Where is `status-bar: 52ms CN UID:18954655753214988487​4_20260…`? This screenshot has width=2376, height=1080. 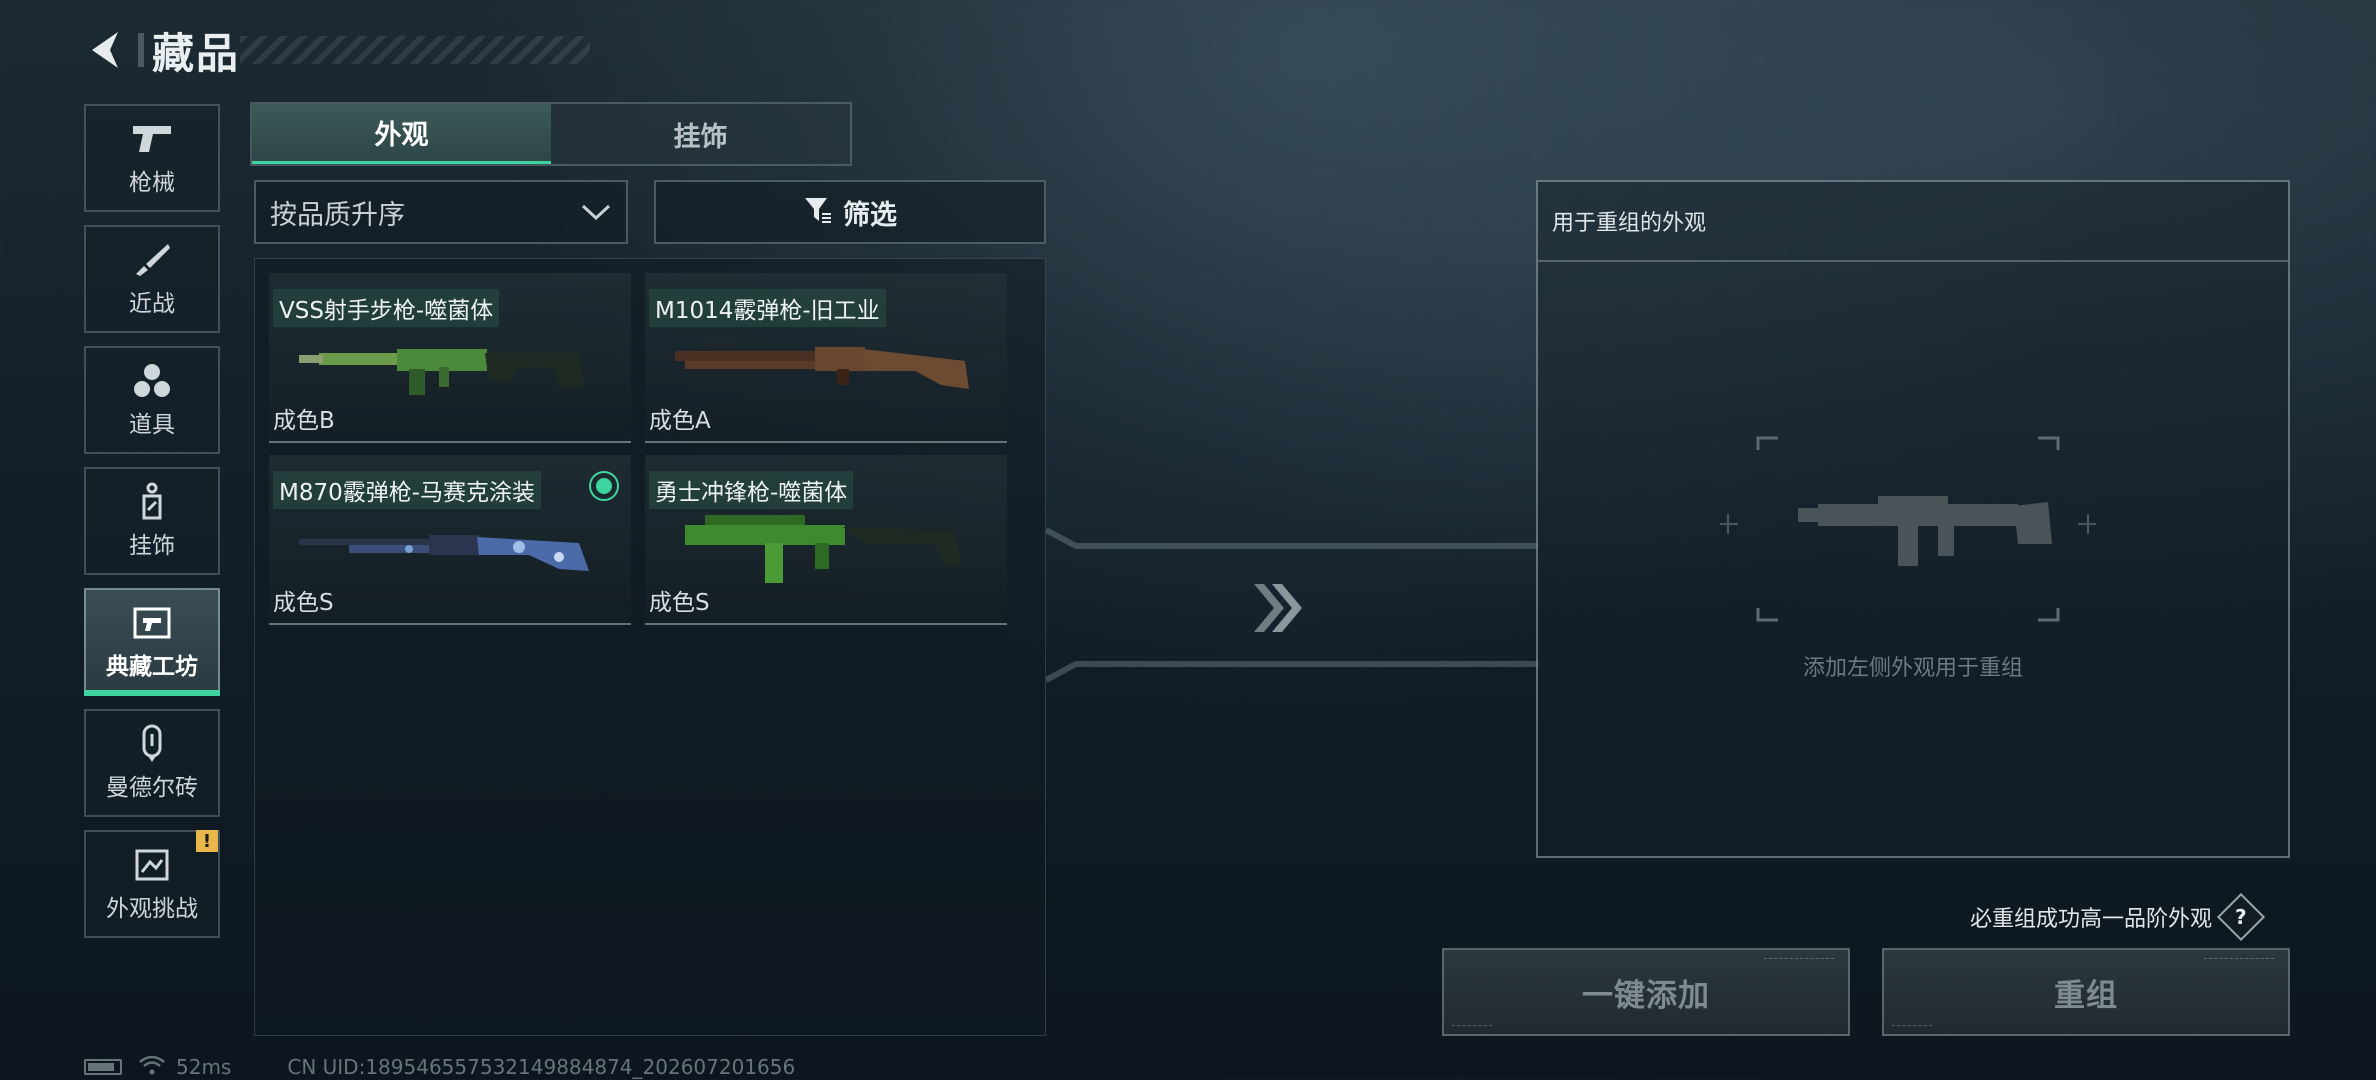
status-bar: 52ms CN UID:18954655753214988487​4_20260… is located at coordinates (439, 1067).